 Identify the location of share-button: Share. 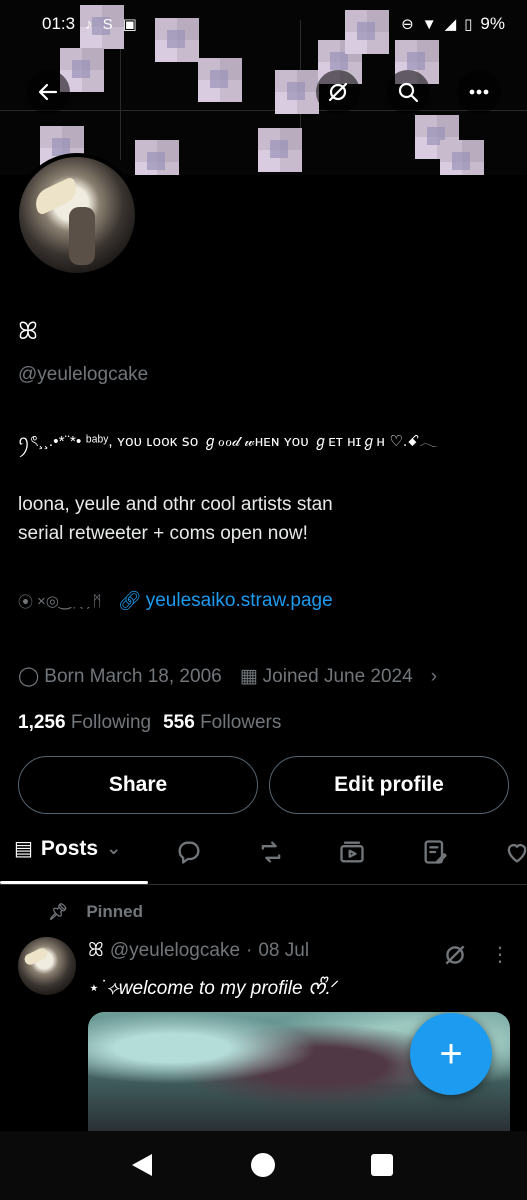
(138, 785).